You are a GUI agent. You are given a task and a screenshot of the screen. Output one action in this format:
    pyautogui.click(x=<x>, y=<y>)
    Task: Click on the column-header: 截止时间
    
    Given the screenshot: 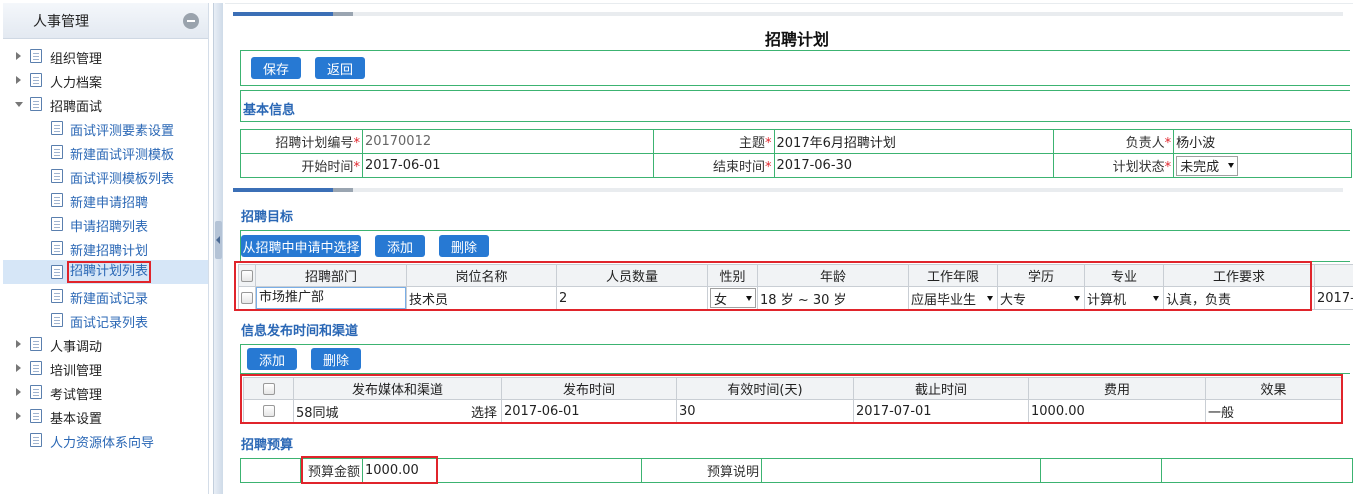 What is the action you would take?
    pyautogui.click(x=941, y=388)
    